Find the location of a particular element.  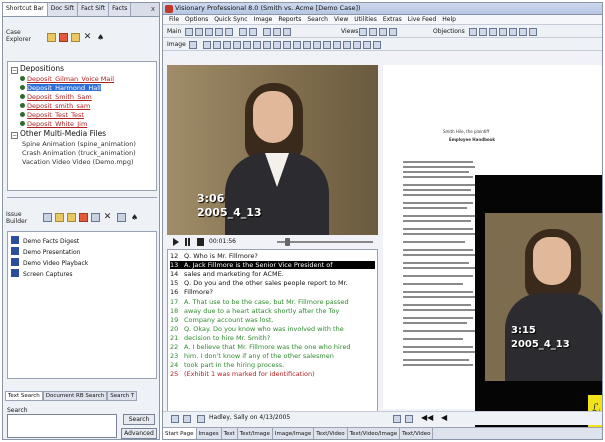

play-icon is located at coordinates (176, 242).